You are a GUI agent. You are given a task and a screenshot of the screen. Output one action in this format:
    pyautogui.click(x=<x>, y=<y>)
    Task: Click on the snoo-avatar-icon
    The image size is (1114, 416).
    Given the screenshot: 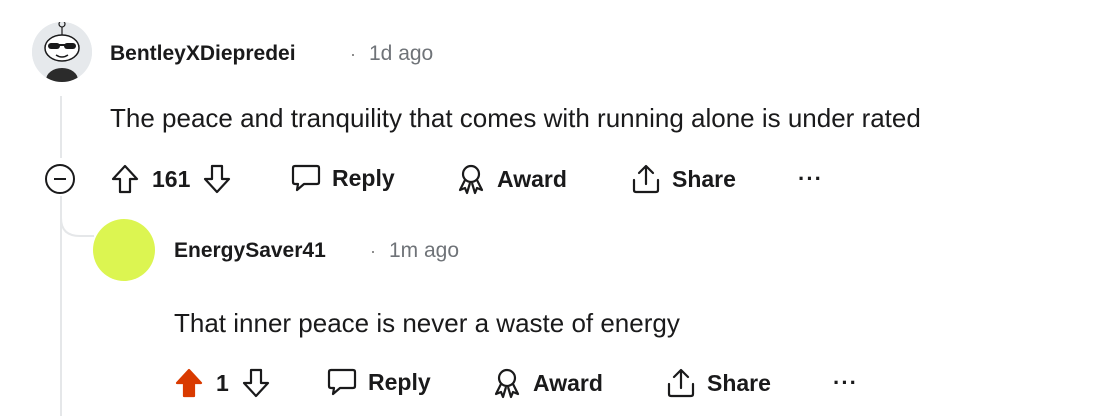 What is the action you would take?
    pyautogui.click(x=62, y=52)
    